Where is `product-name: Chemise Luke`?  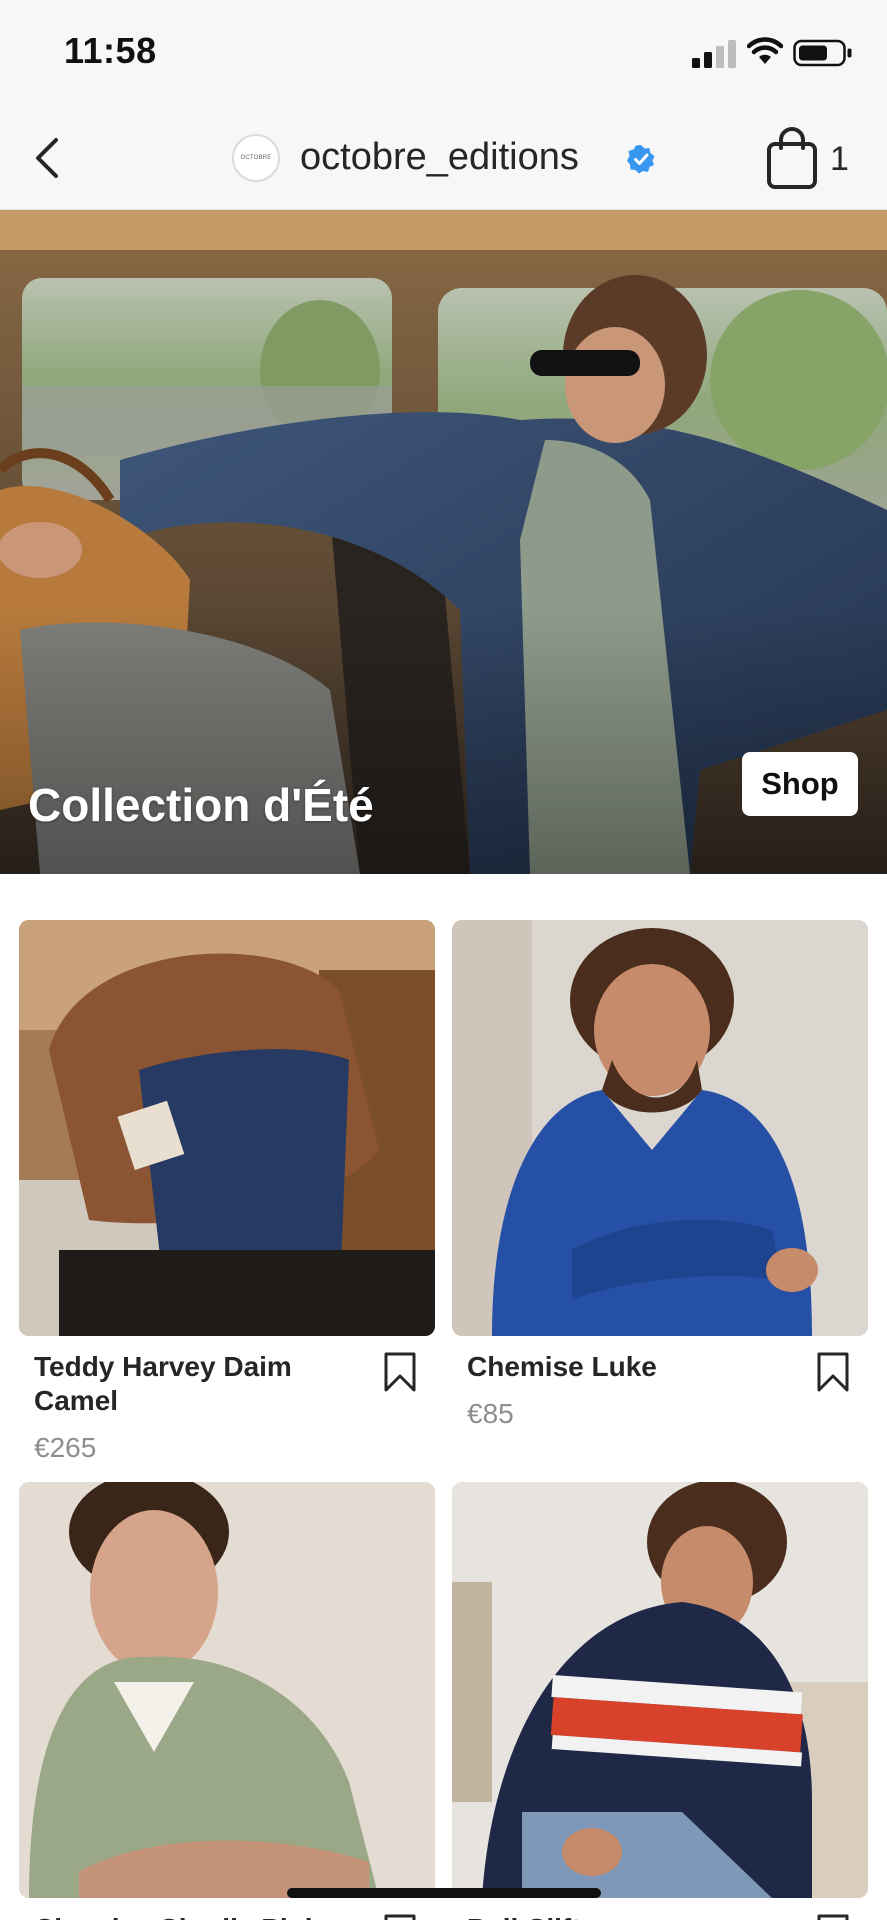 product-name: Chemise Luke is located at coordinates (617, 1367).